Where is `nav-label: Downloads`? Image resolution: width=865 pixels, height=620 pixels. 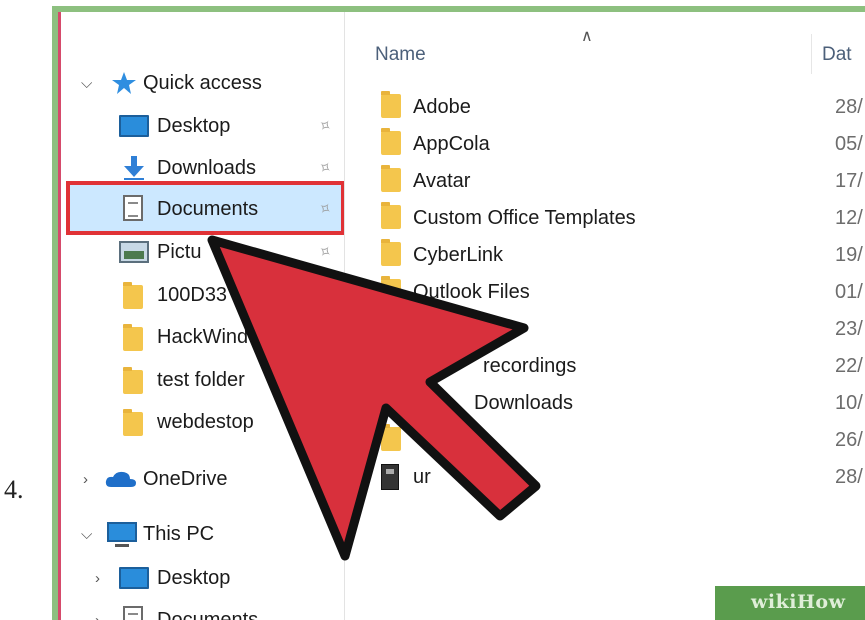
nav-label: Downloads is located at coordinates (206, 167).